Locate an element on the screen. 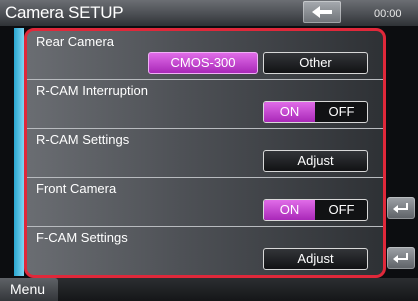 The image size is (418, 301). front-camera-toggle: ON OFF is located at coordinates (315, 210).